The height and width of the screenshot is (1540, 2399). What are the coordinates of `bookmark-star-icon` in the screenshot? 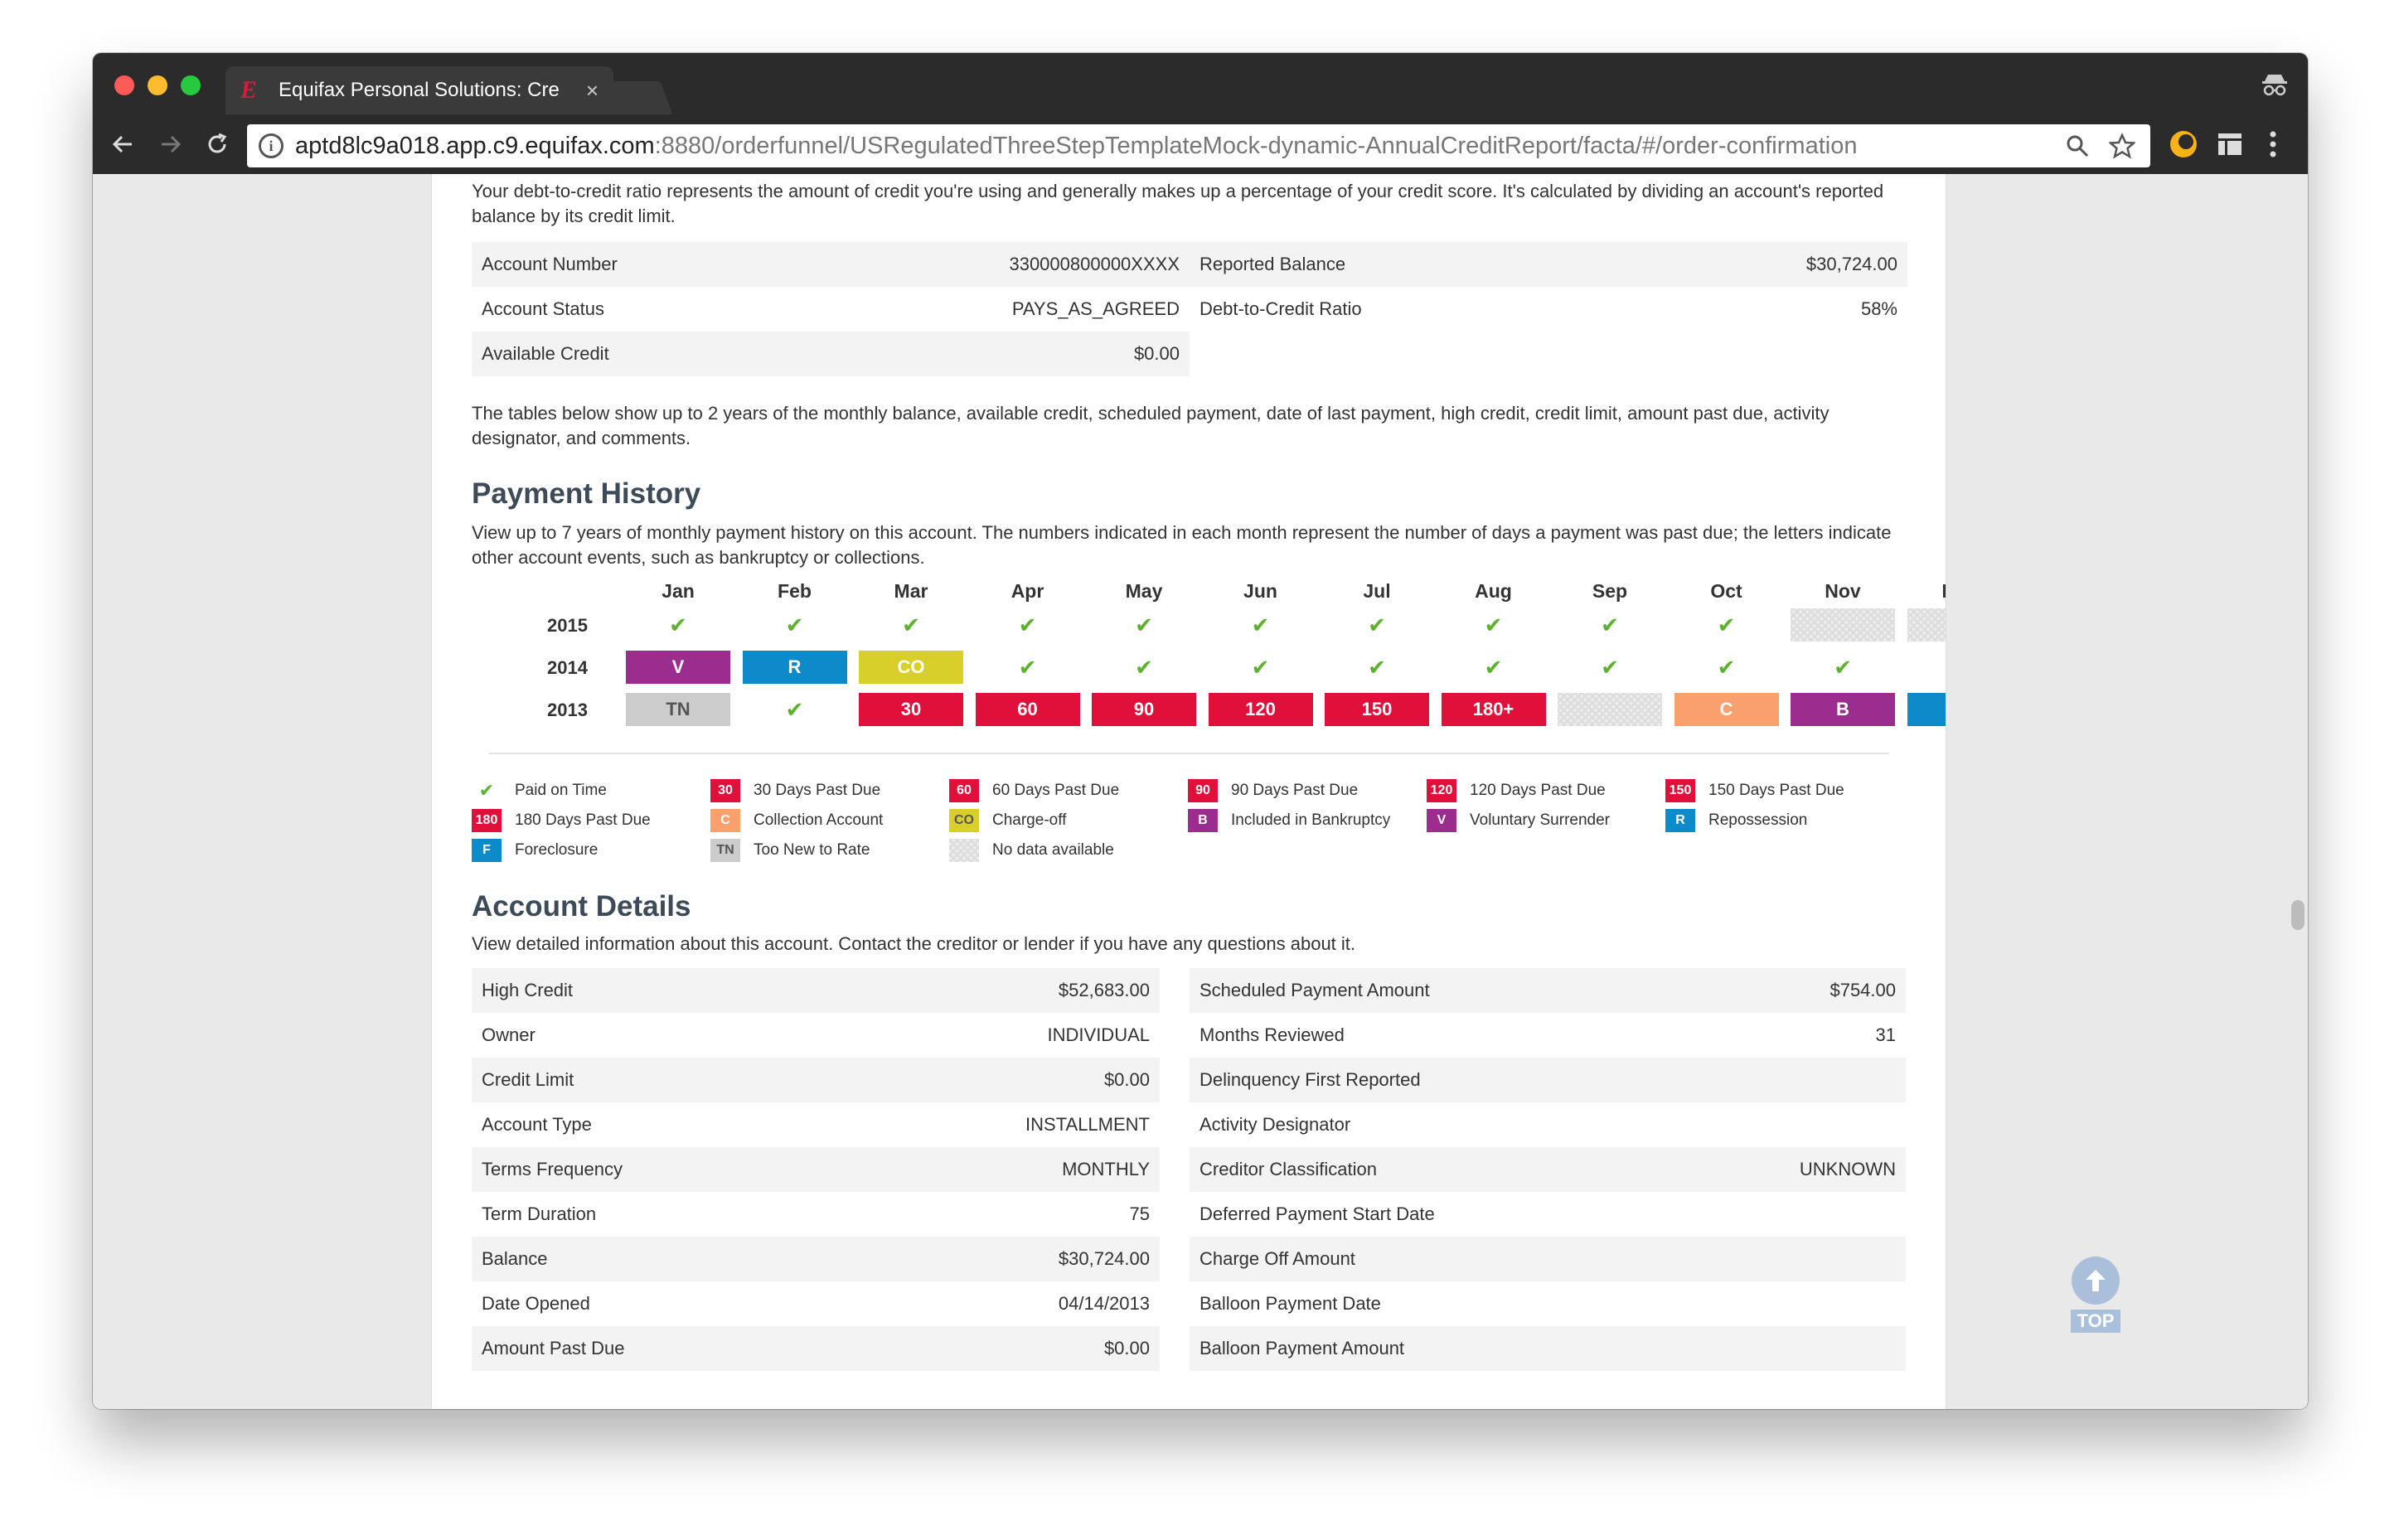 It's located at (2122, 146).